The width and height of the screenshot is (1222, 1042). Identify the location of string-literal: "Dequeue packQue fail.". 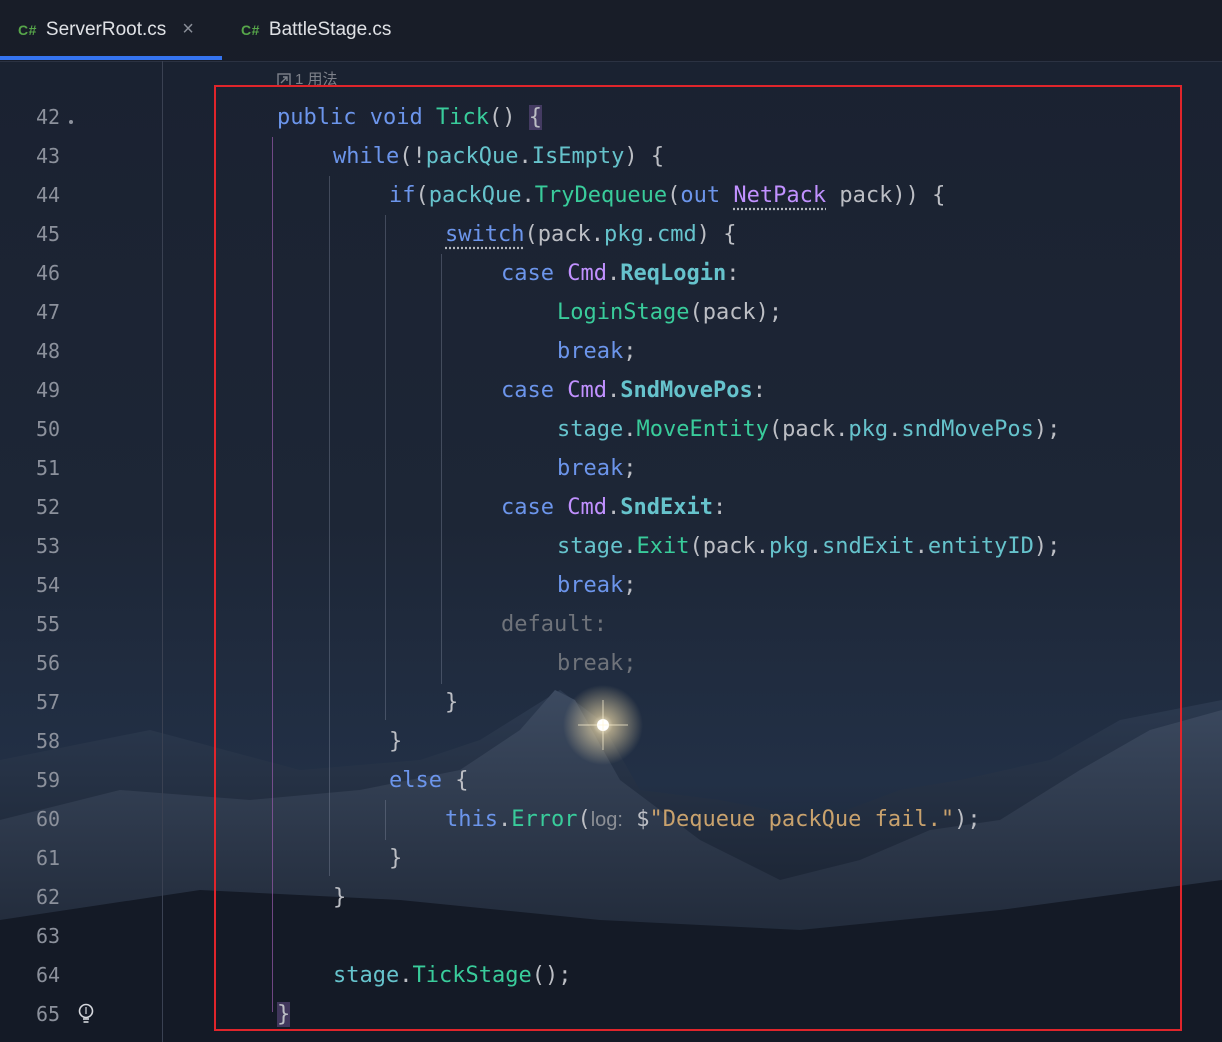
(802, 819).